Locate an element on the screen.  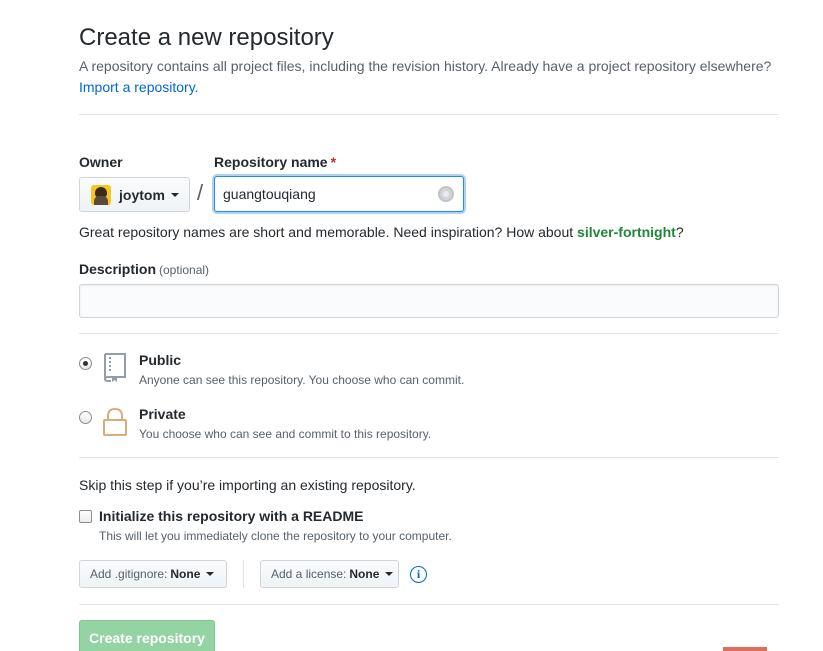
license-select-button: Add a license: None is located at coordinates (329, 574).